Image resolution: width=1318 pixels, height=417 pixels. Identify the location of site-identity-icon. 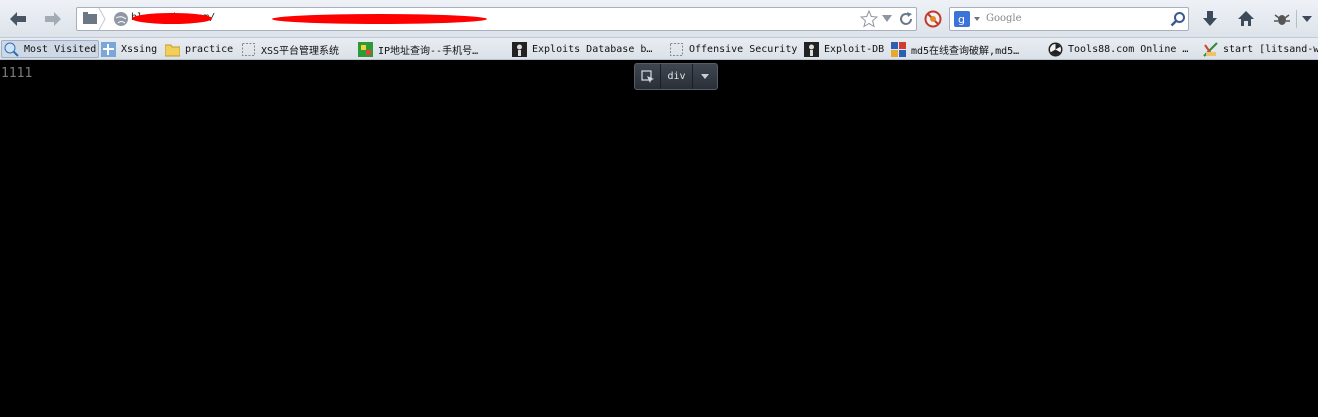
(121, 19).